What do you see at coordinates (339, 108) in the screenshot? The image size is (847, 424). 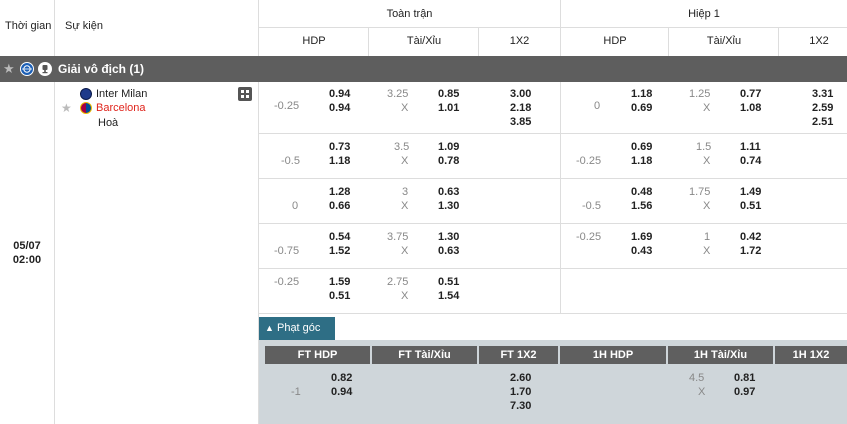 I see `ft-hdp-away-odds: 0.94` at bounding box center [339, 108].